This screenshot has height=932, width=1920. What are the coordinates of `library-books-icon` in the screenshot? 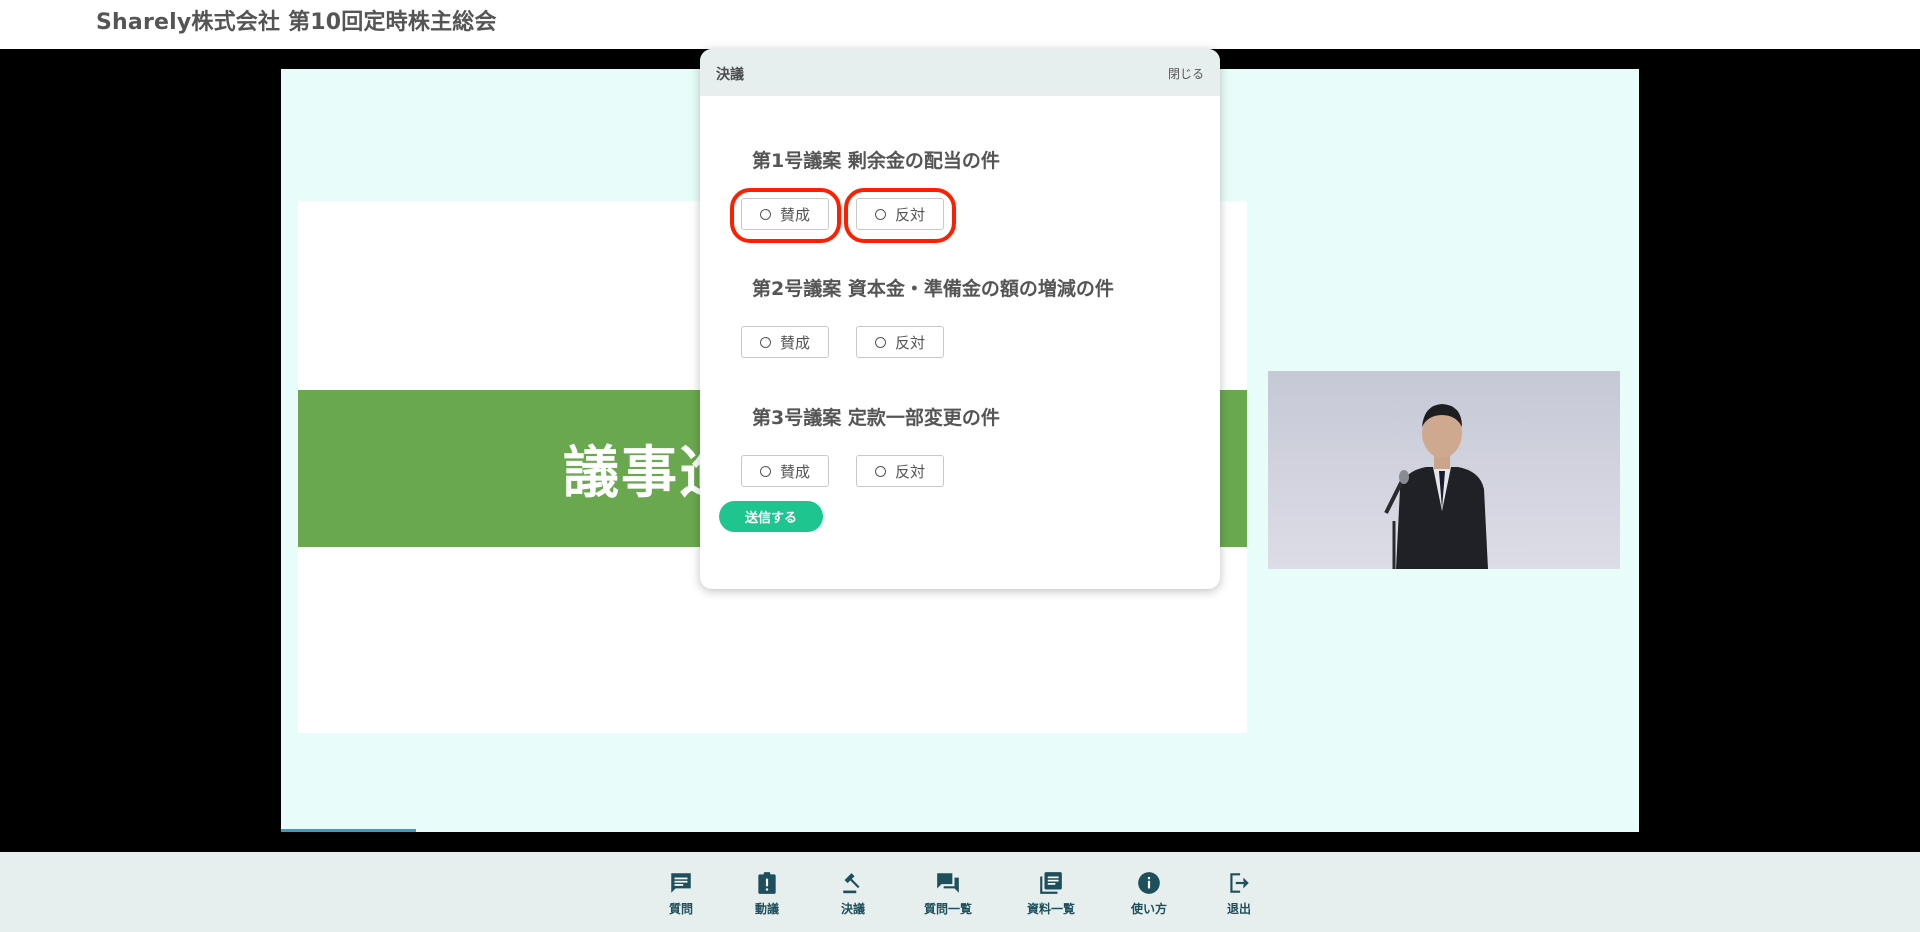 It's located at (1051, 883).